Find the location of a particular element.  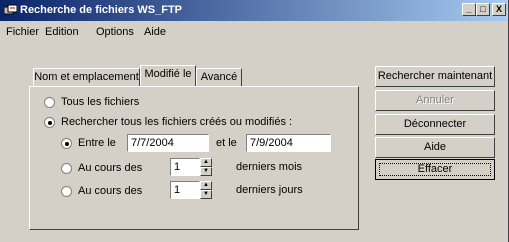

close-button: X is located at coordinates (499, 9).